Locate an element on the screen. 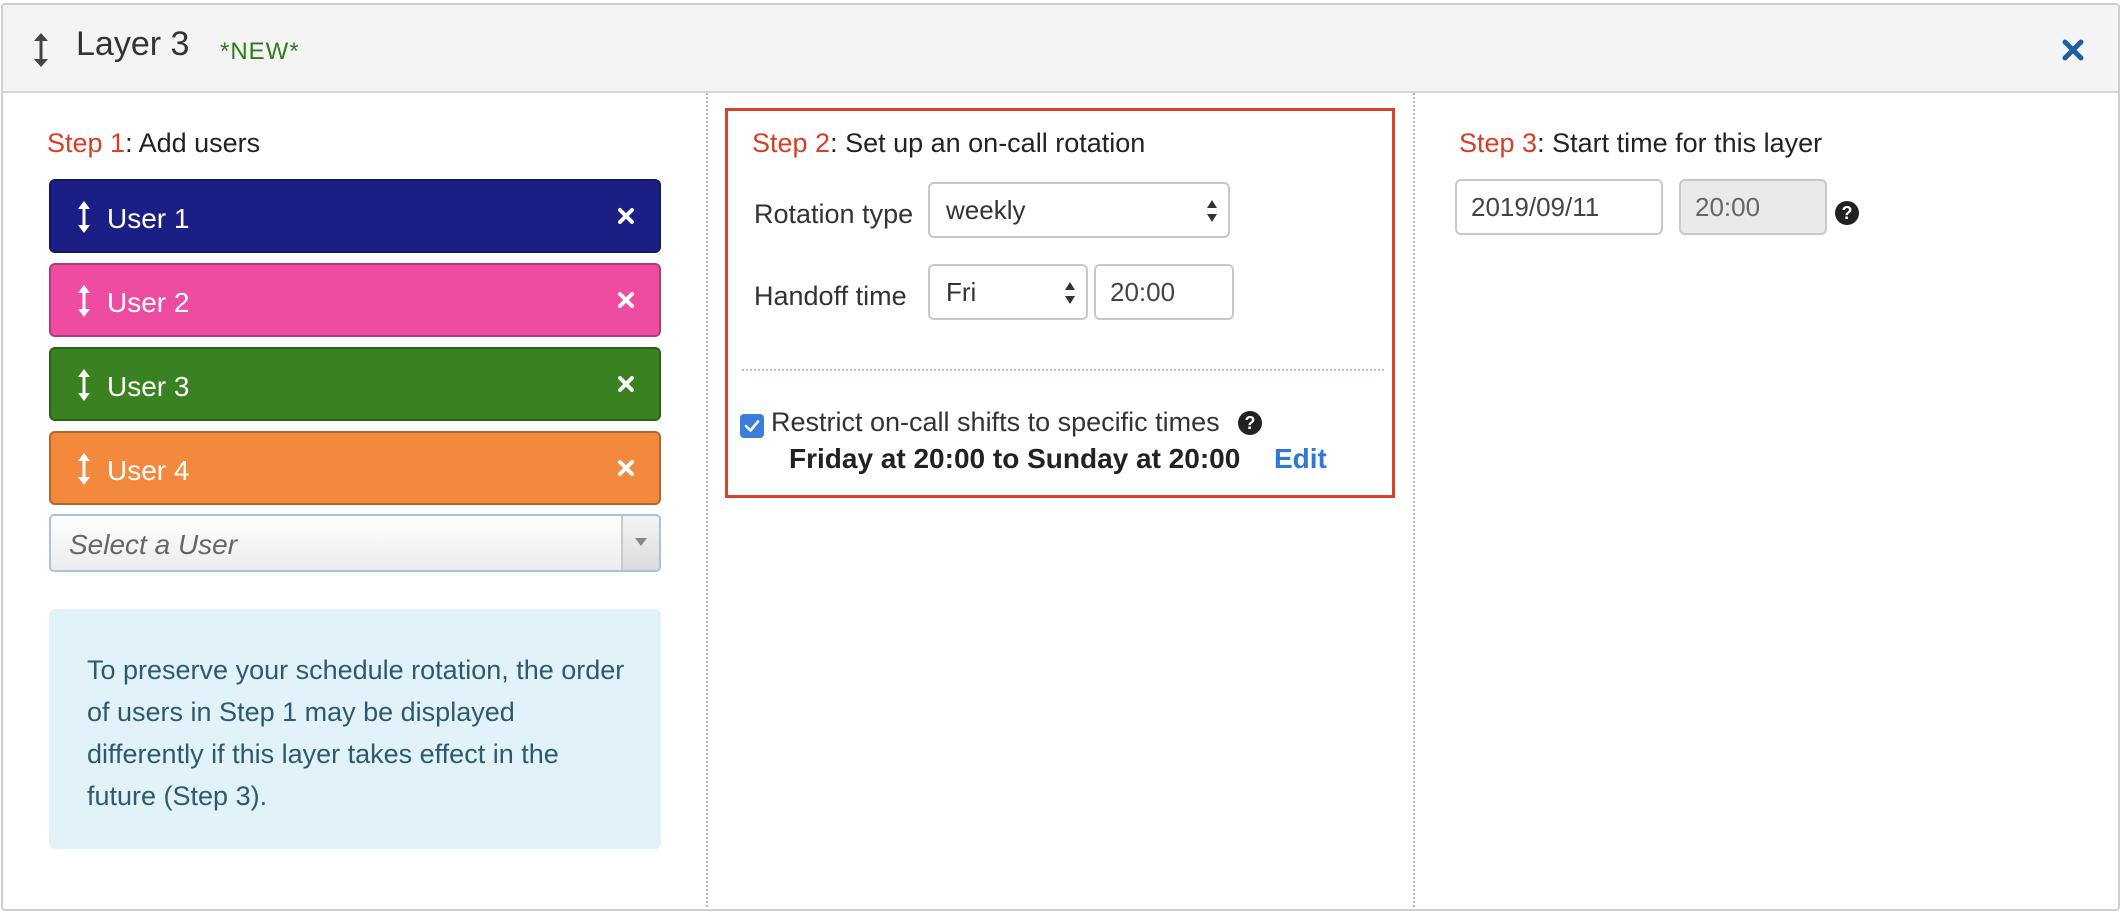  section-divider is located at coordinates (1063, 370).